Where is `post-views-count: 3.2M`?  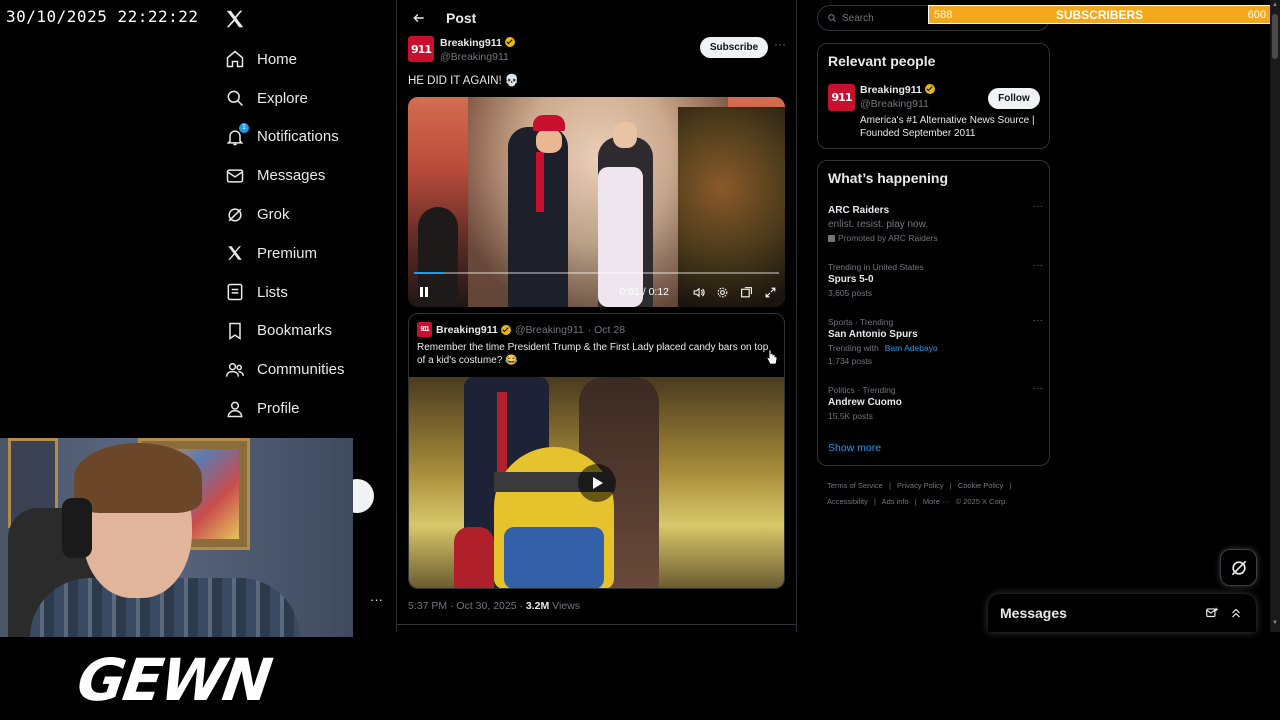 post-views-count: 3.2M is located at coordinates (537, 606).